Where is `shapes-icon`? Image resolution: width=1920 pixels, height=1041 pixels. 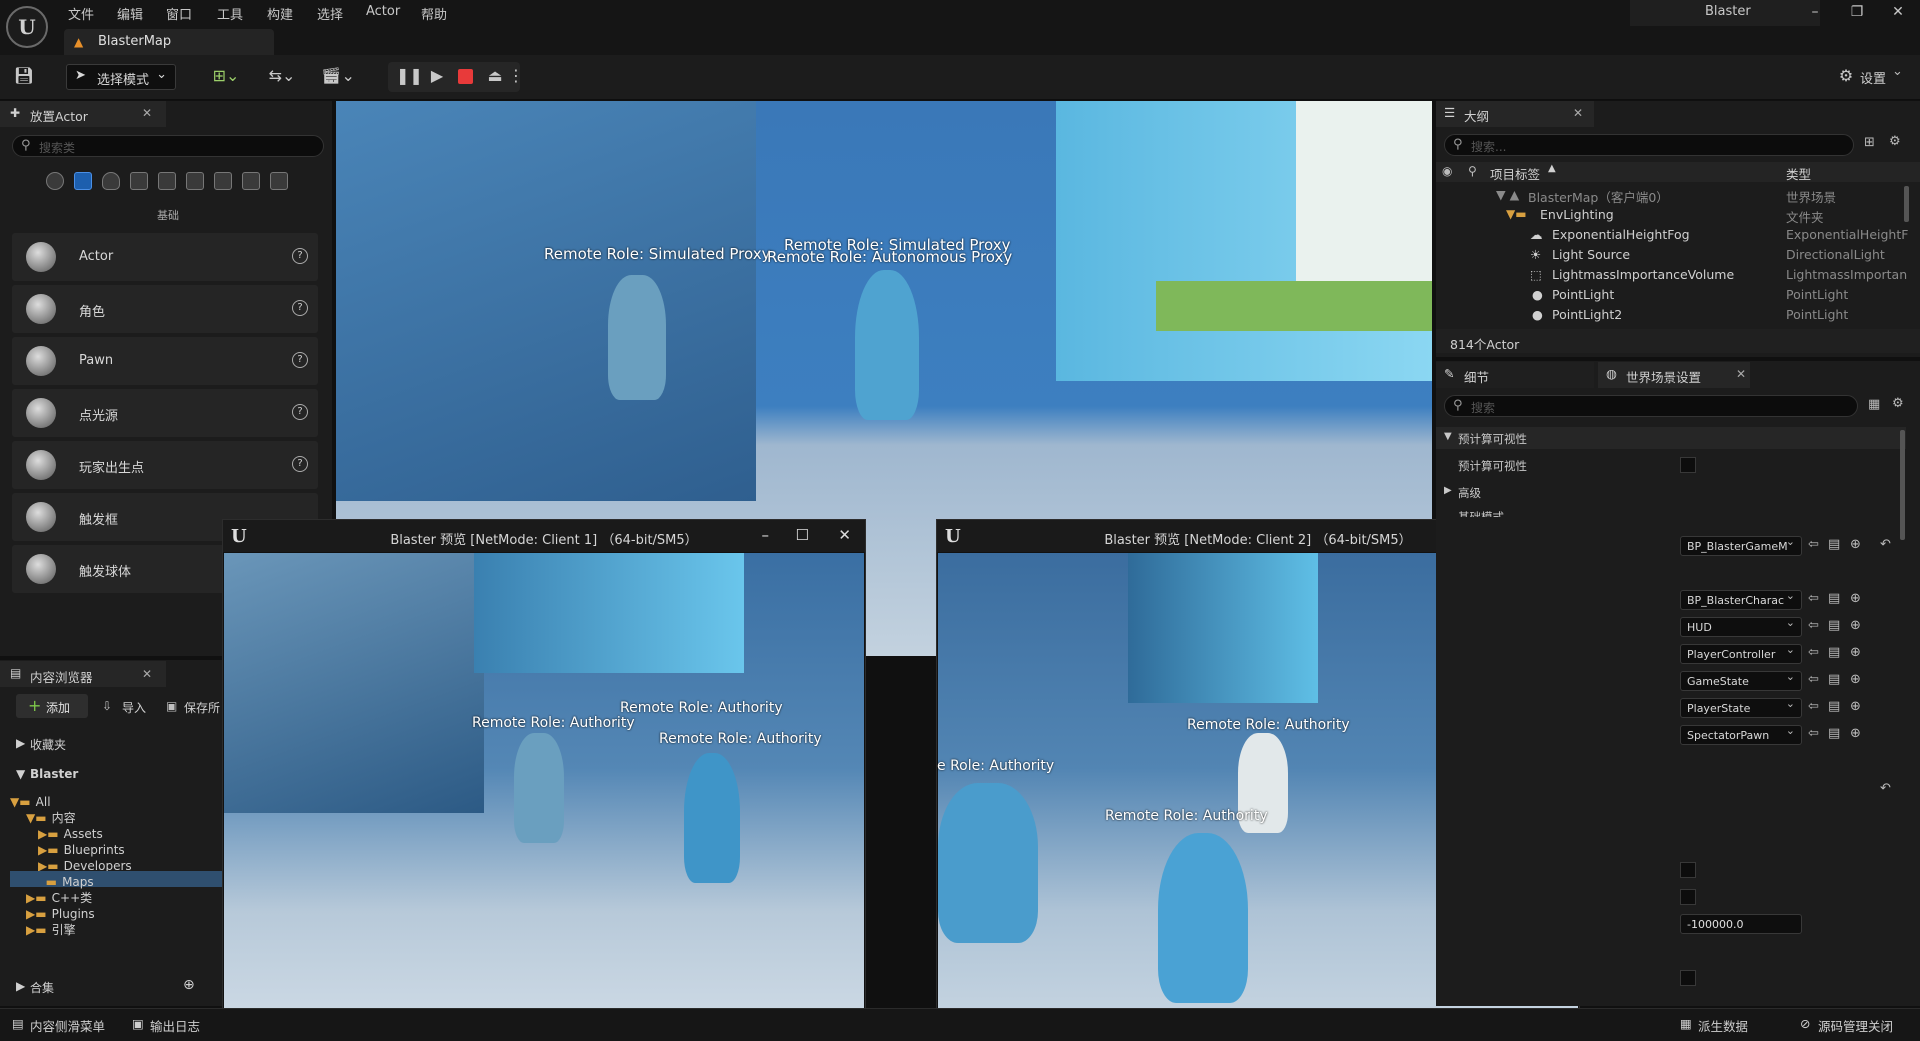
shapes-icon is located at coordinates (139, 181).